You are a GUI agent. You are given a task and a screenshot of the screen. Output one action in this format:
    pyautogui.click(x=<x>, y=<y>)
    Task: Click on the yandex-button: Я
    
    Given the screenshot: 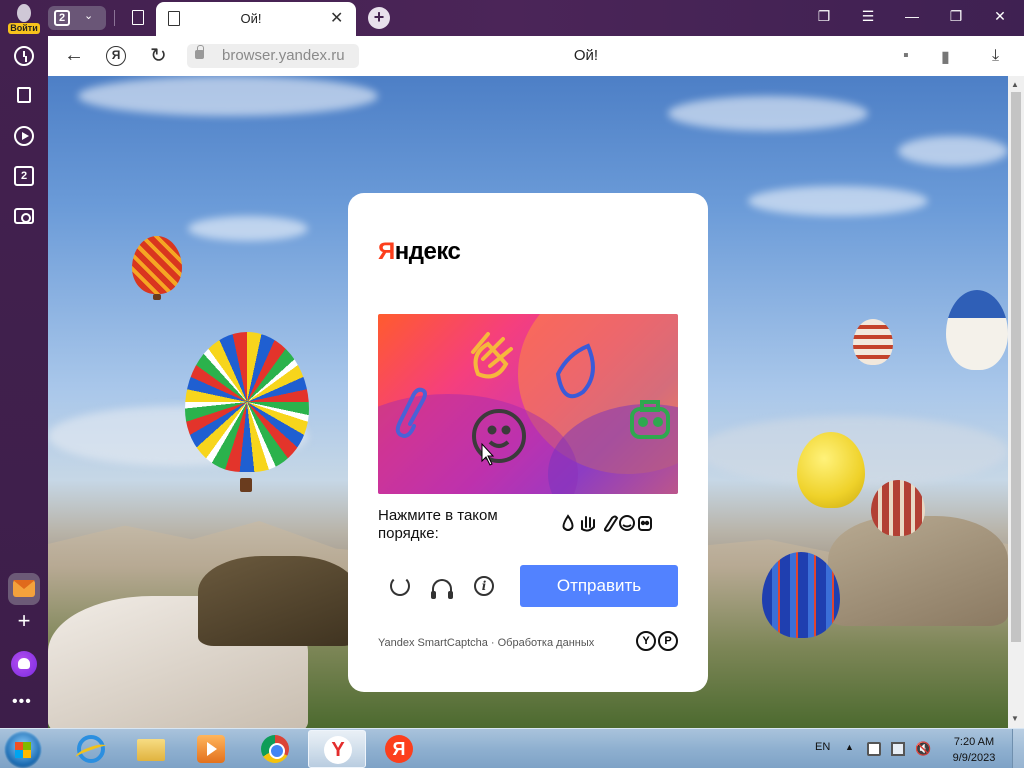 What is the action you would take?
    pyautogui.click(x=116, y=56)
    